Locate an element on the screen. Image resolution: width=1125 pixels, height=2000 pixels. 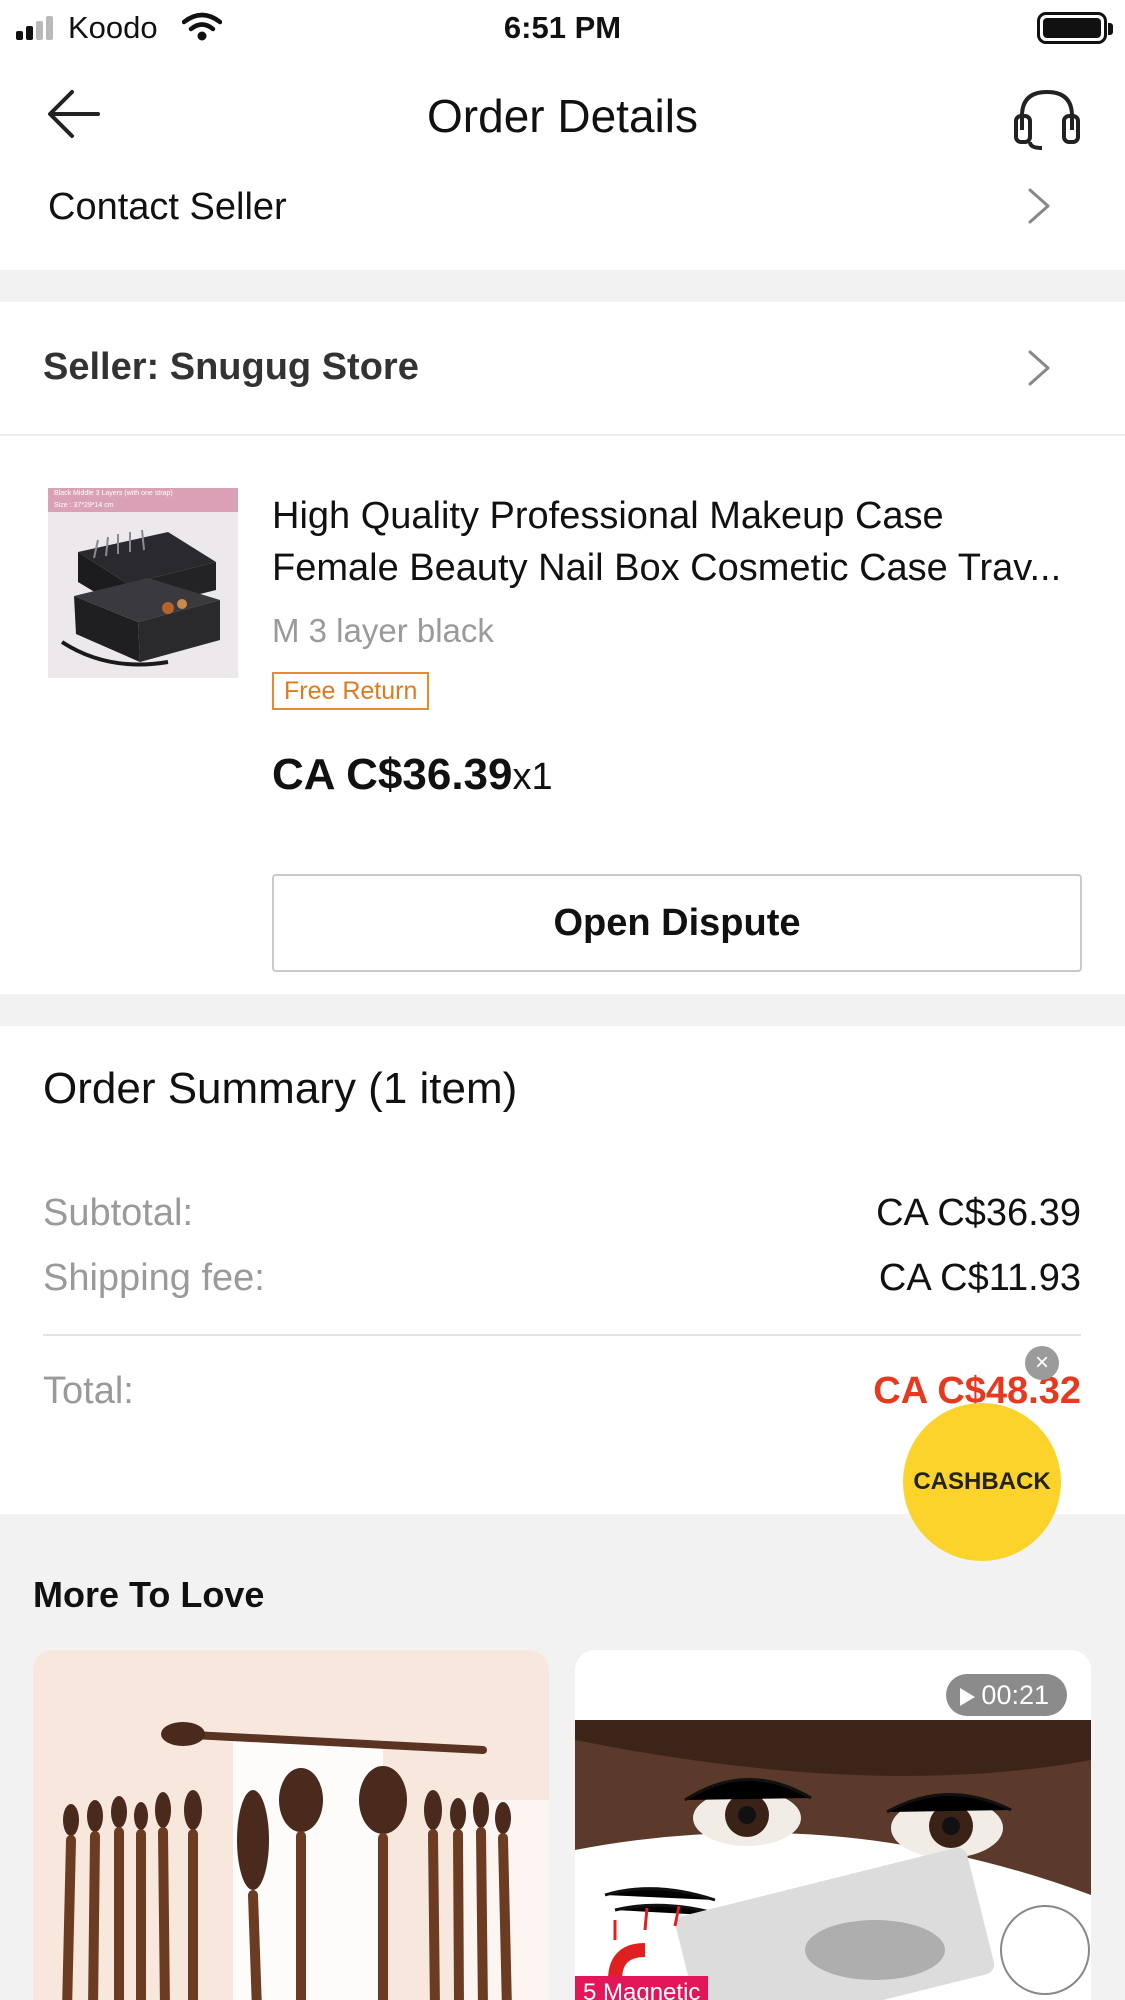
page-title: Order Details is located at coordinates (562, 116).